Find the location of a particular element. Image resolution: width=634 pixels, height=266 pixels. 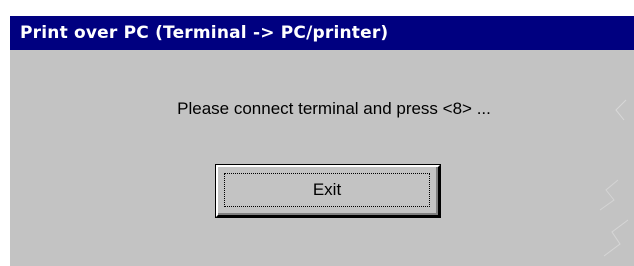

background-texture is located at coordinates (614, 178).